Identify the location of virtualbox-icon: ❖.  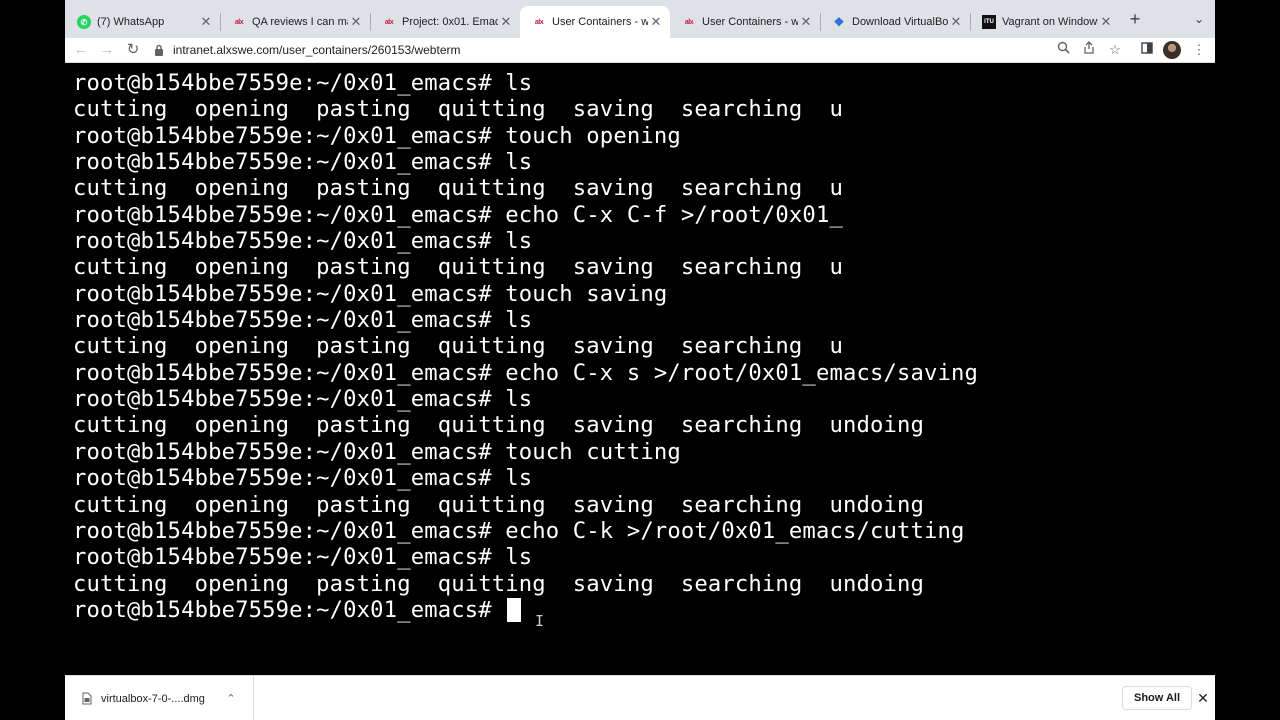
(839, 22).